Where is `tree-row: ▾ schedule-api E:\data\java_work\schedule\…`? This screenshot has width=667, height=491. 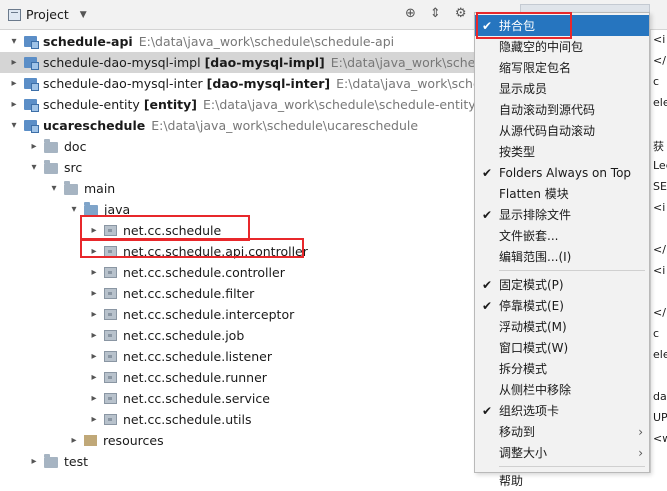 tree-row: ▾ schedule-api E:\data\java_work\schedule\… is located at coordinates (237, 41).